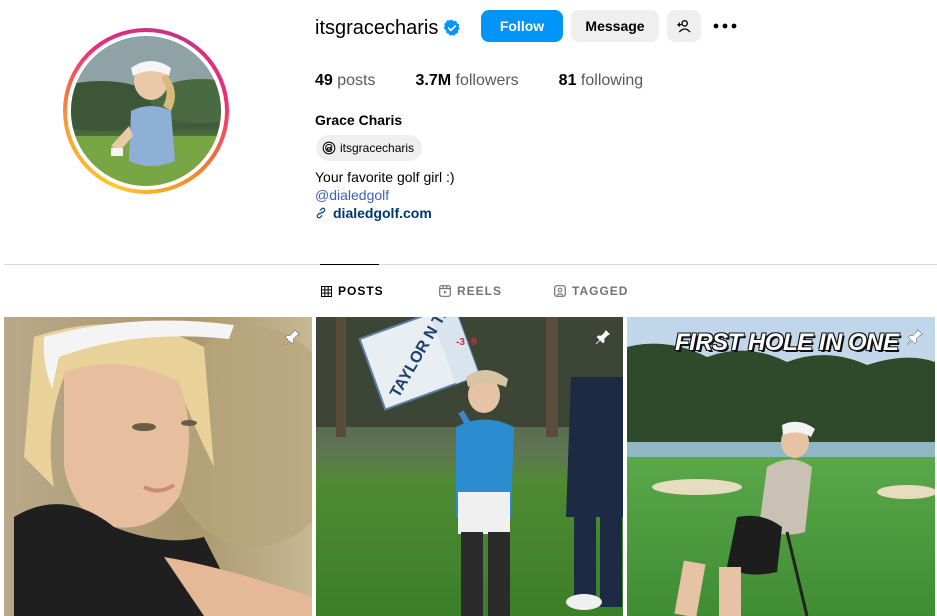 This screenshot has width=937, height=616. What do you see at coordinates (349, 264) in the screenshot?
I see `active-tab-indicator` at bounding box center [349, 264].